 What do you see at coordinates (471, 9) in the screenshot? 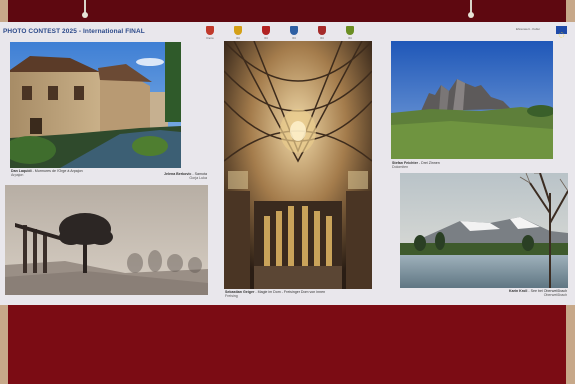
I see `hanging-pin-right` at bounding box center [471, 9].